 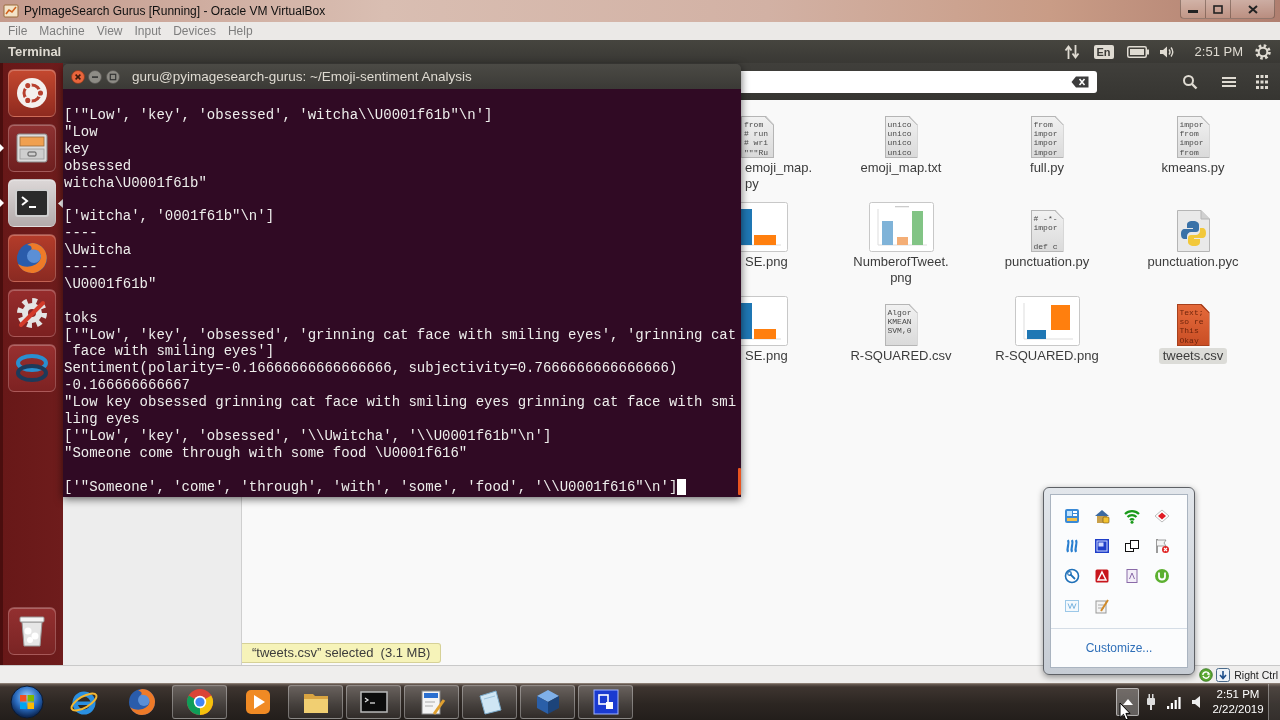 What do you see at coordinates (81, 132) in the screenshot?
I see `terminal-line: "Low` at bounding box center [81, 132].